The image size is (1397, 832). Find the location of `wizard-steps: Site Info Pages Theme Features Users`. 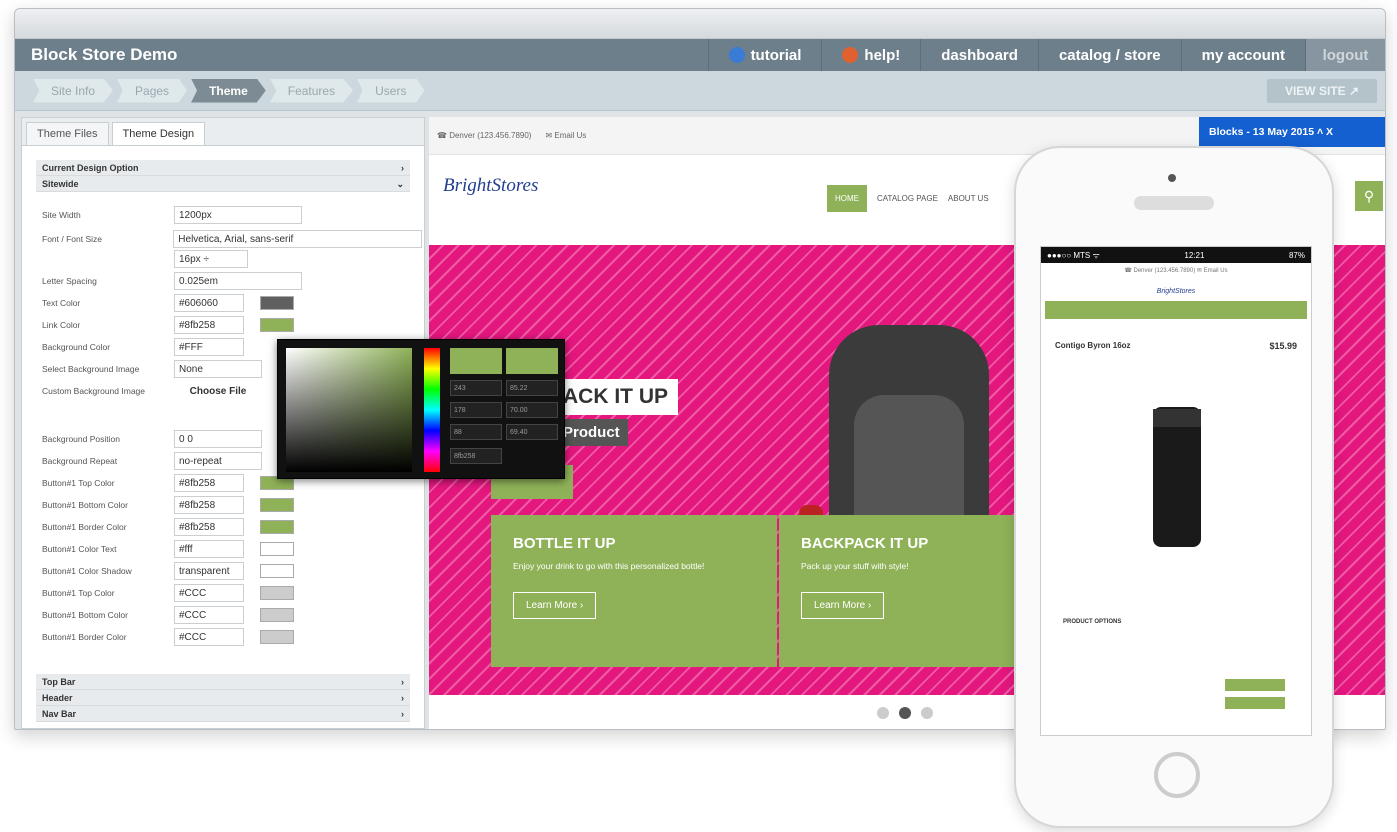

wizard-steps: Site Info Pages Theme Features Users is located at coordinates (700, 91).